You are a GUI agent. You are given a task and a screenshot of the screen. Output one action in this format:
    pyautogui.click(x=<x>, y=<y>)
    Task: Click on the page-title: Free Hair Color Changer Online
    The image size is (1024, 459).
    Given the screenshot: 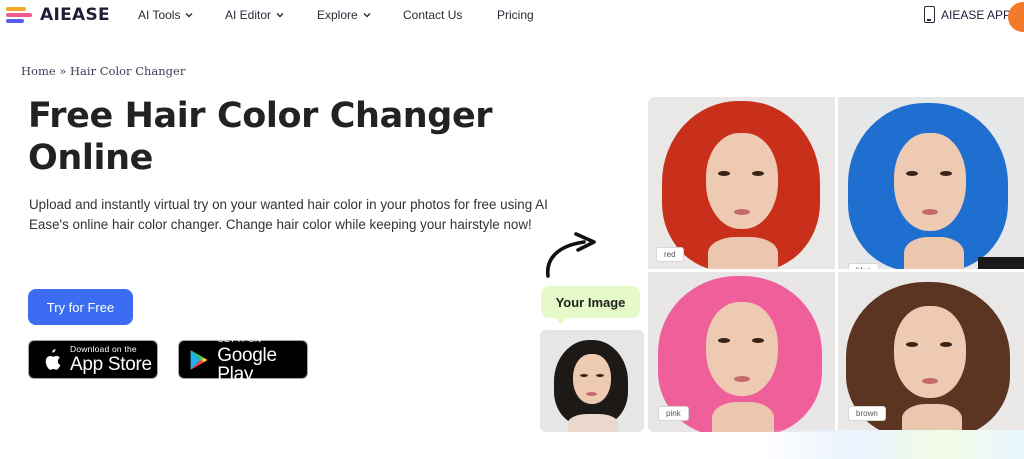 What is the action you would take?
    pyautogui.click(x=260, y=137)
    